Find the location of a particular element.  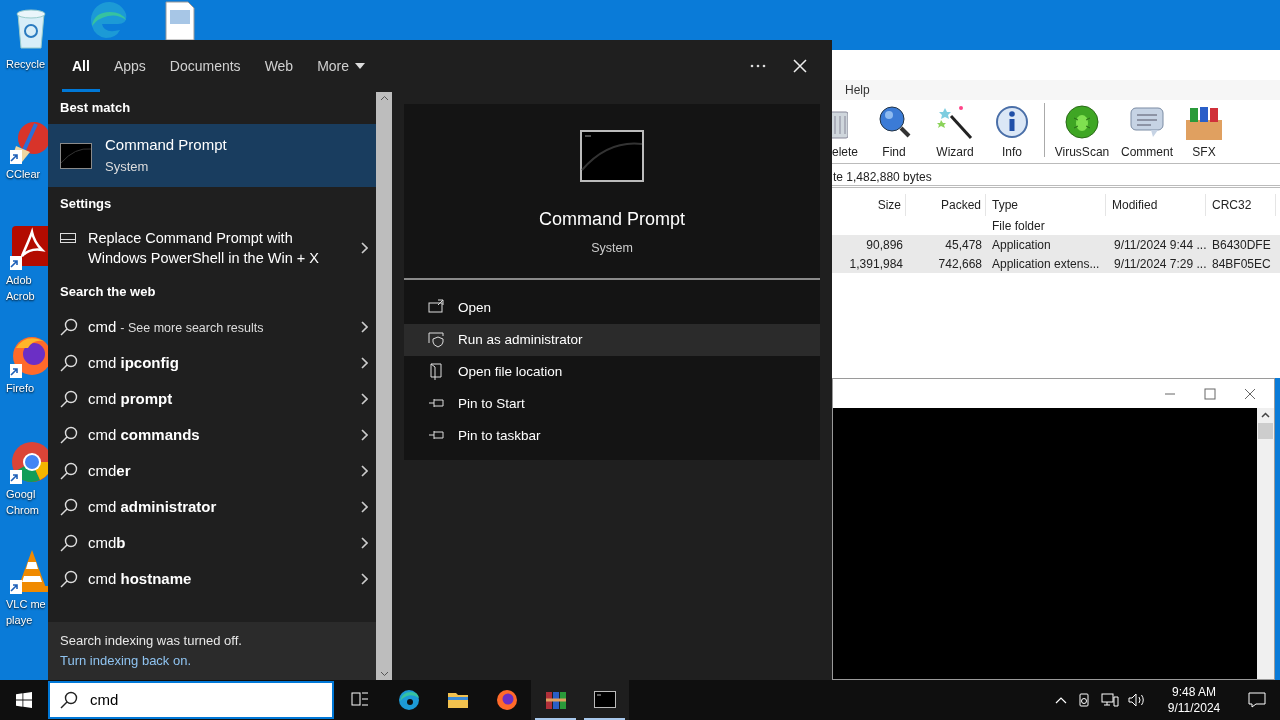

result-title: cmd hostname is located at coordinates (140, 578).